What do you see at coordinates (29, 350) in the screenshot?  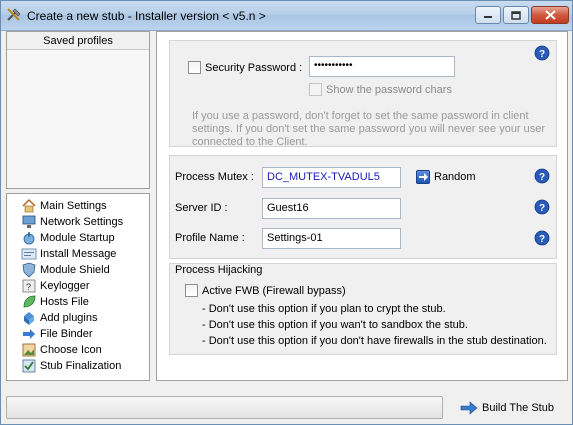 I see `image-icon` at bounding box center [29, 350].